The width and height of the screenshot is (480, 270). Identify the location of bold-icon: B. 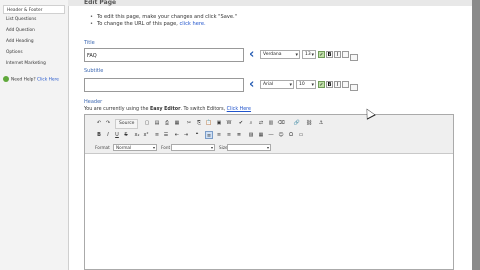
(99, 135).